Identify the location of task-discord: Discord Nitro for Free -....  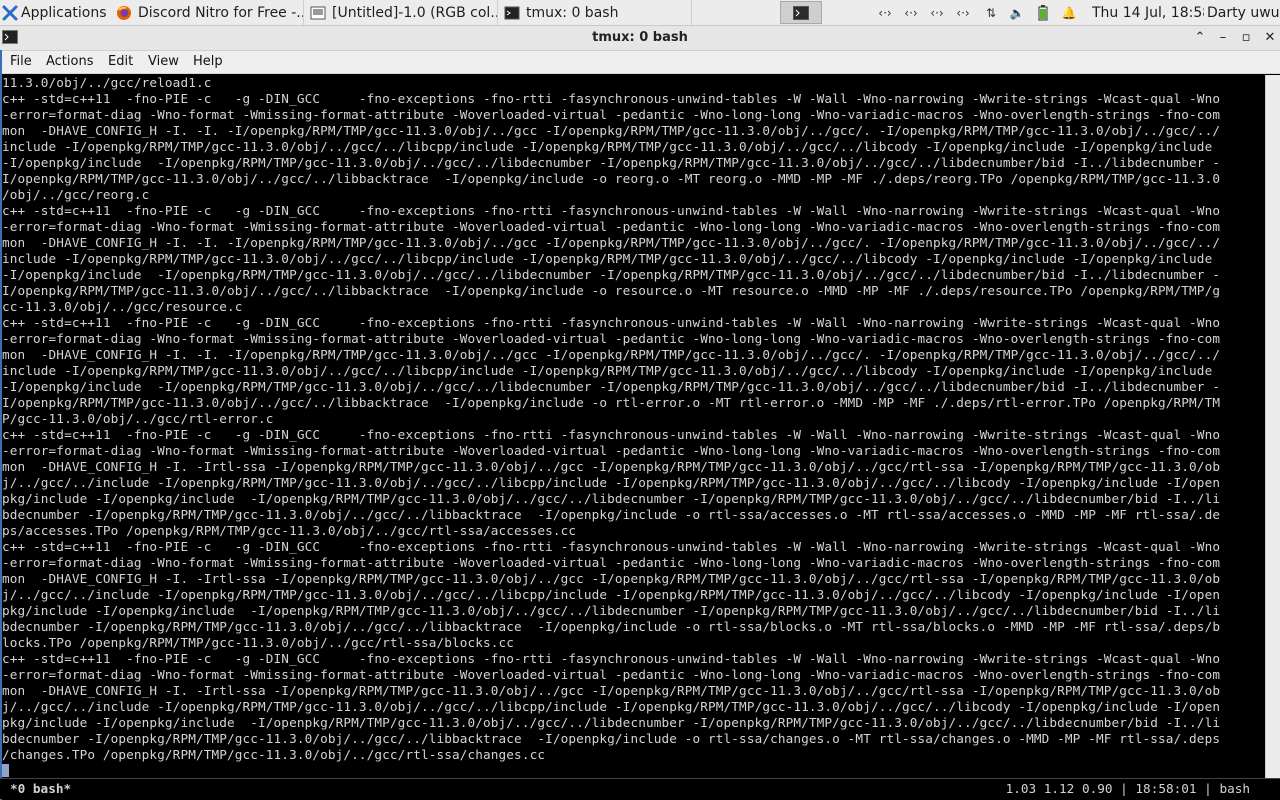
(207, 12).